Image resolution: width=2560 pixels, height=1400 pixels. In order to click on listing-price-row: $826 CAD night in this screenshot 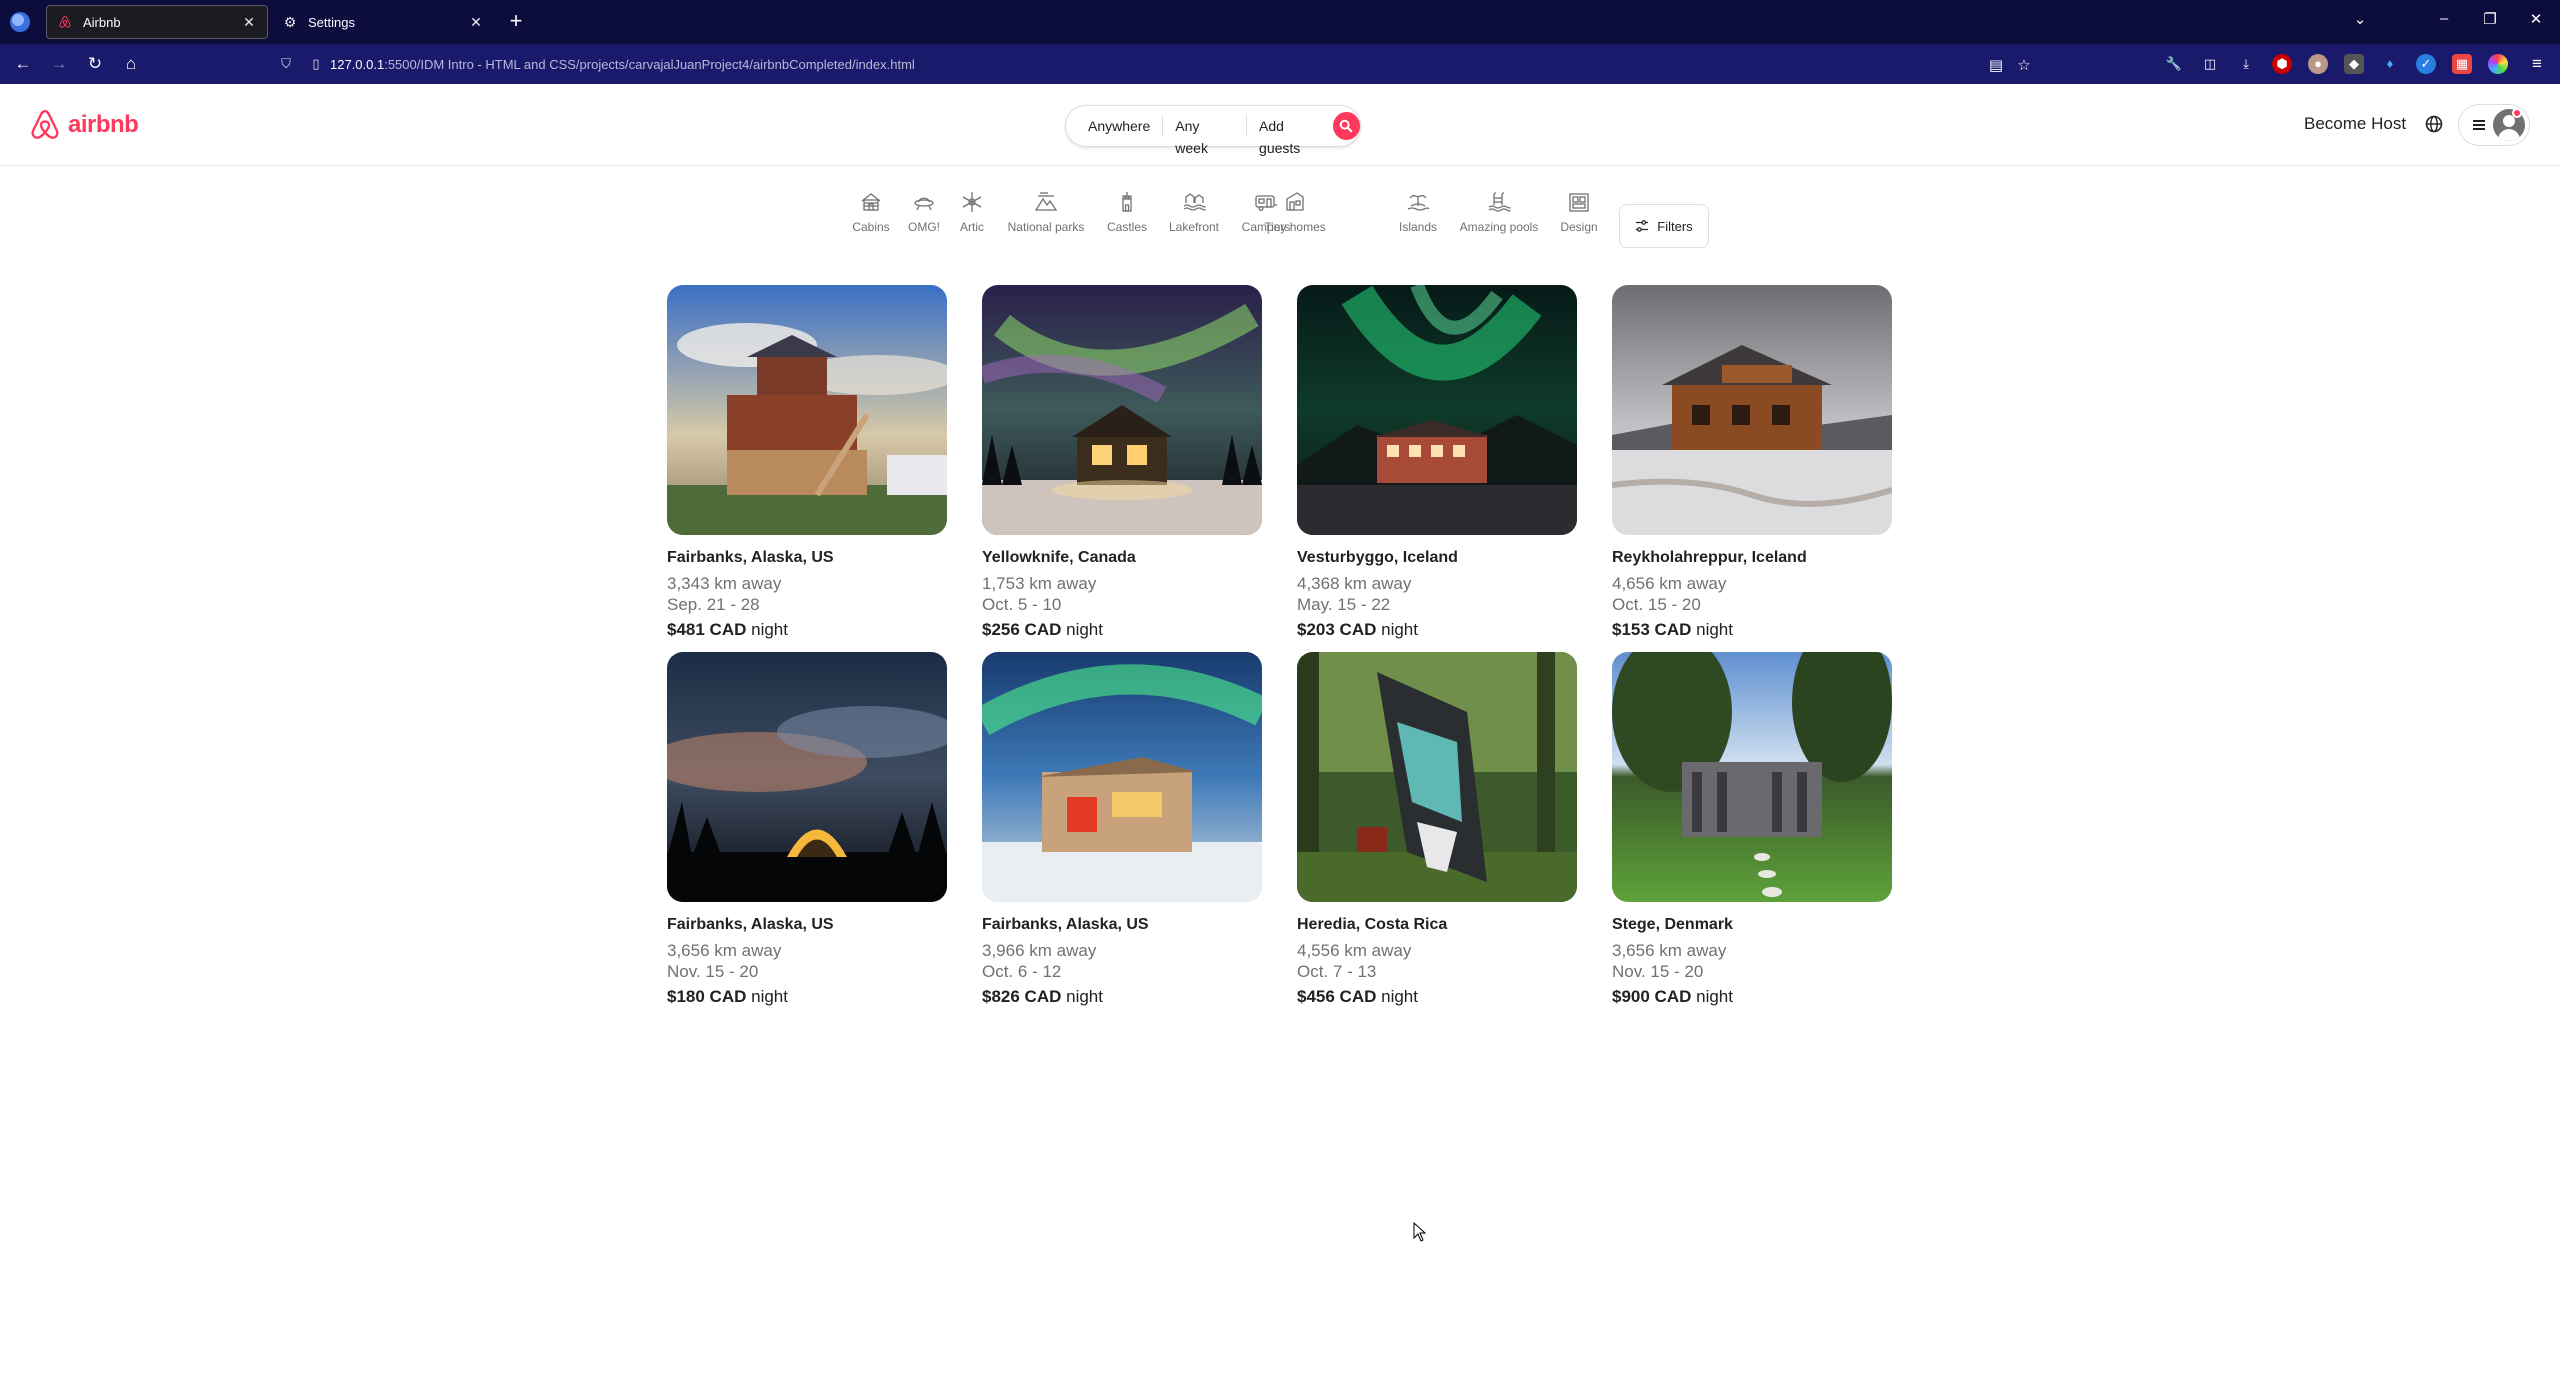, I will do `click(1122, 997)`.